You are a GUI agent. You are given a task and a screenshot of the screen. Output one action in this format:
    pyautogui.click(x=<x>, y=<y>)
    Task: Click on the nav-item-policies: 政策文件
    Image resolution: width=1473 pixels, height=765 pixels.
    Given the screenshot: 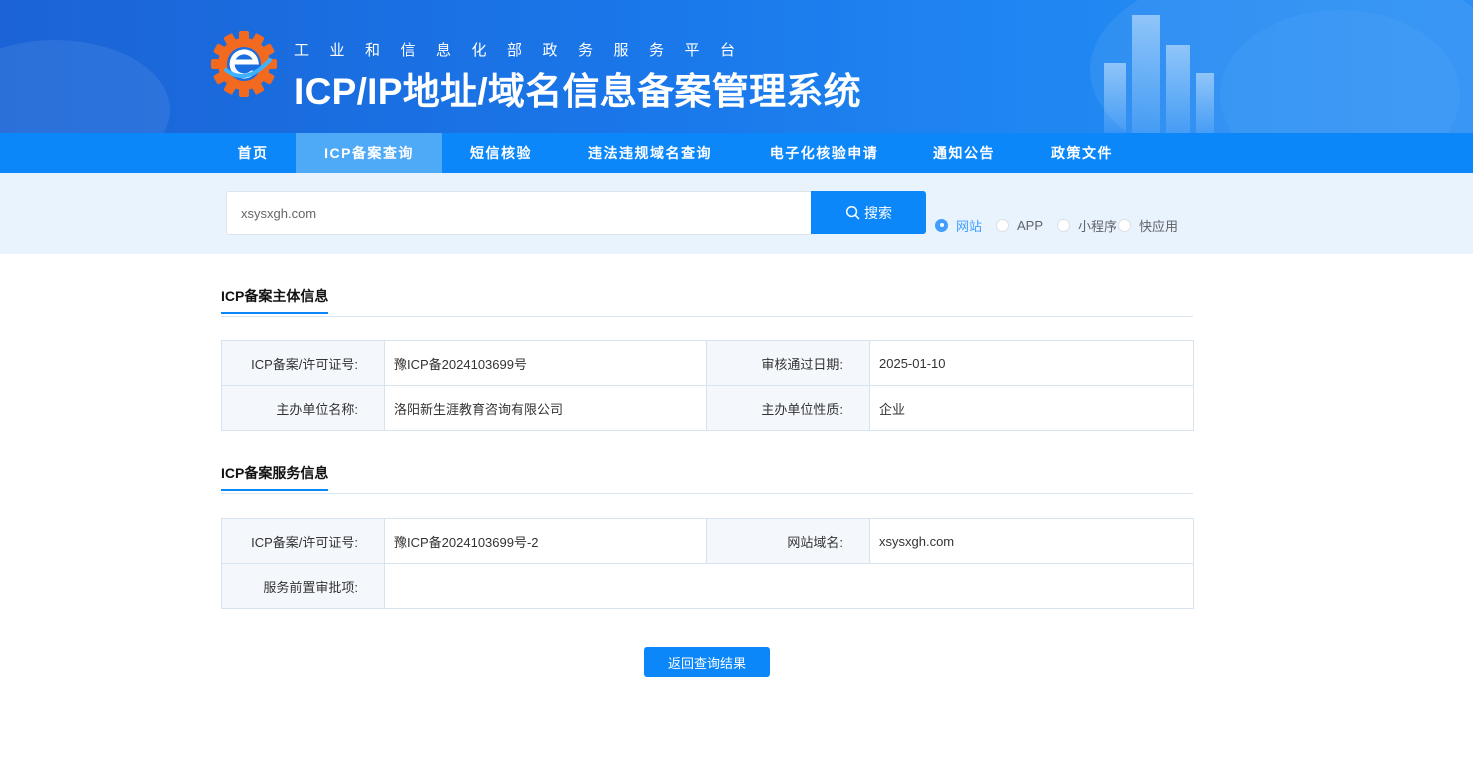 What is the action you would take?
    pyautogui.click(x=1082, y=153)
    